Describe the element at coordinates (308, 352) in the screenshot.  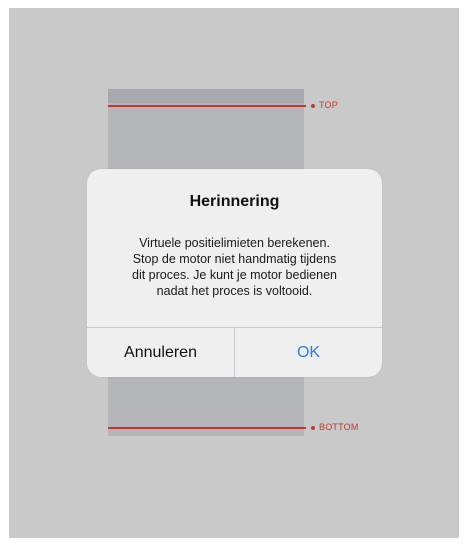
I see `ok-button: OK` at that location.